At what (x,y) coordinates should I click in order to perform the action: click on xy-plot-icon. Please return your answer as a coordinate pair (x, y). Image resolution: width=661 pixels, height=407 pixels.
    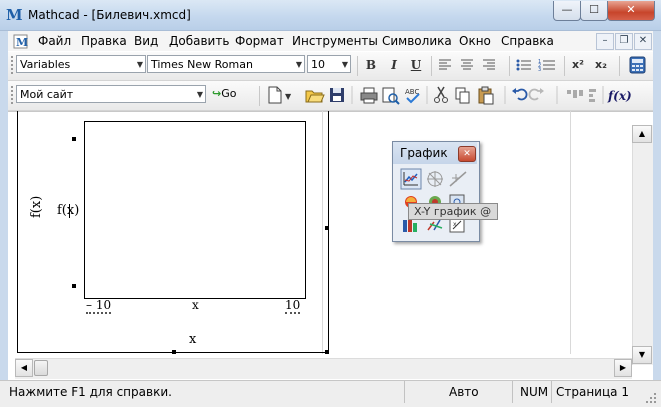
    Looking at the image, I should click on (411, 179).